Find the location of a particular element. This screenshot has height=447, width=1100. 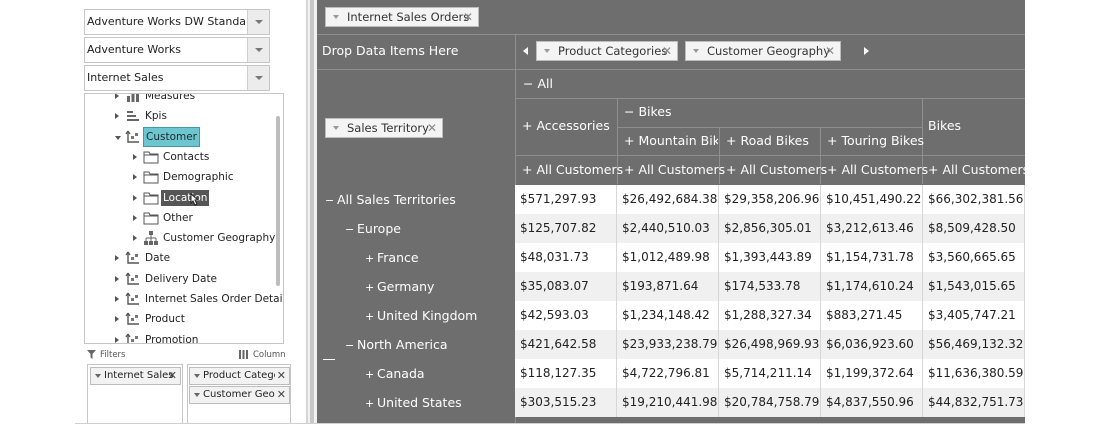

data-cell: $1,154,731.78 is located at coordinates (872, 257).